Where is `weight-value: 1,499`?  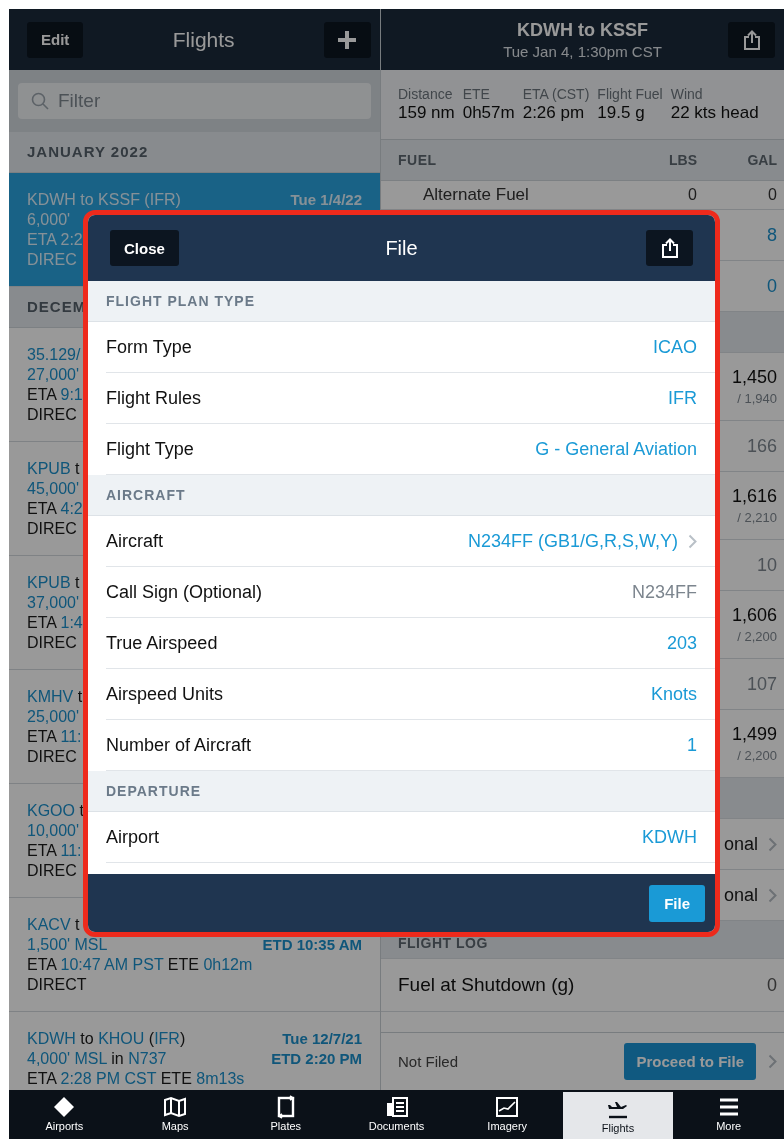 weight-value: 1,499 is located at coordinates (754, 734).